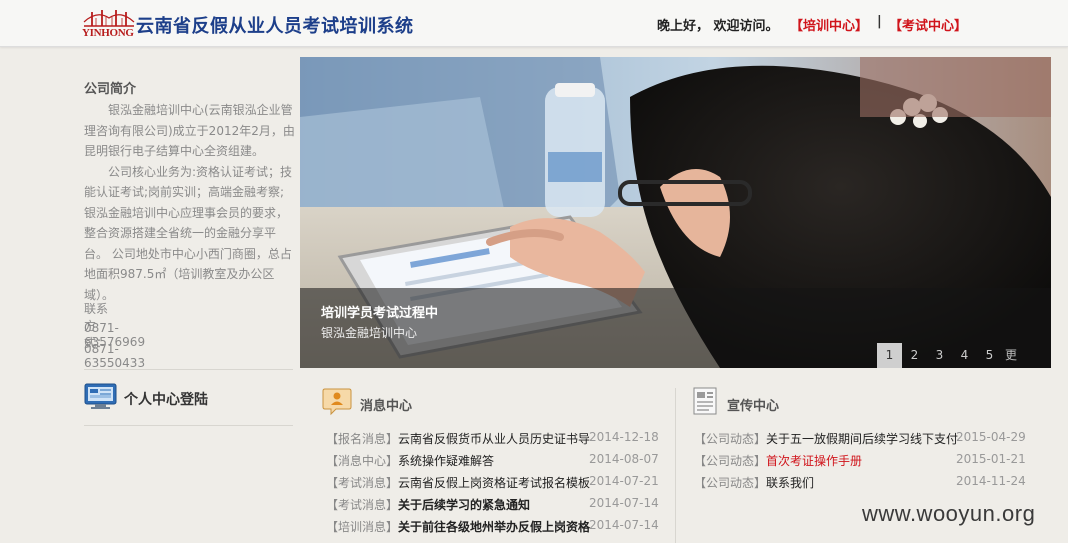  I want to click on list-item: 【公司动态】首次考证操作手册 2015-01-21, so click(860, 461).